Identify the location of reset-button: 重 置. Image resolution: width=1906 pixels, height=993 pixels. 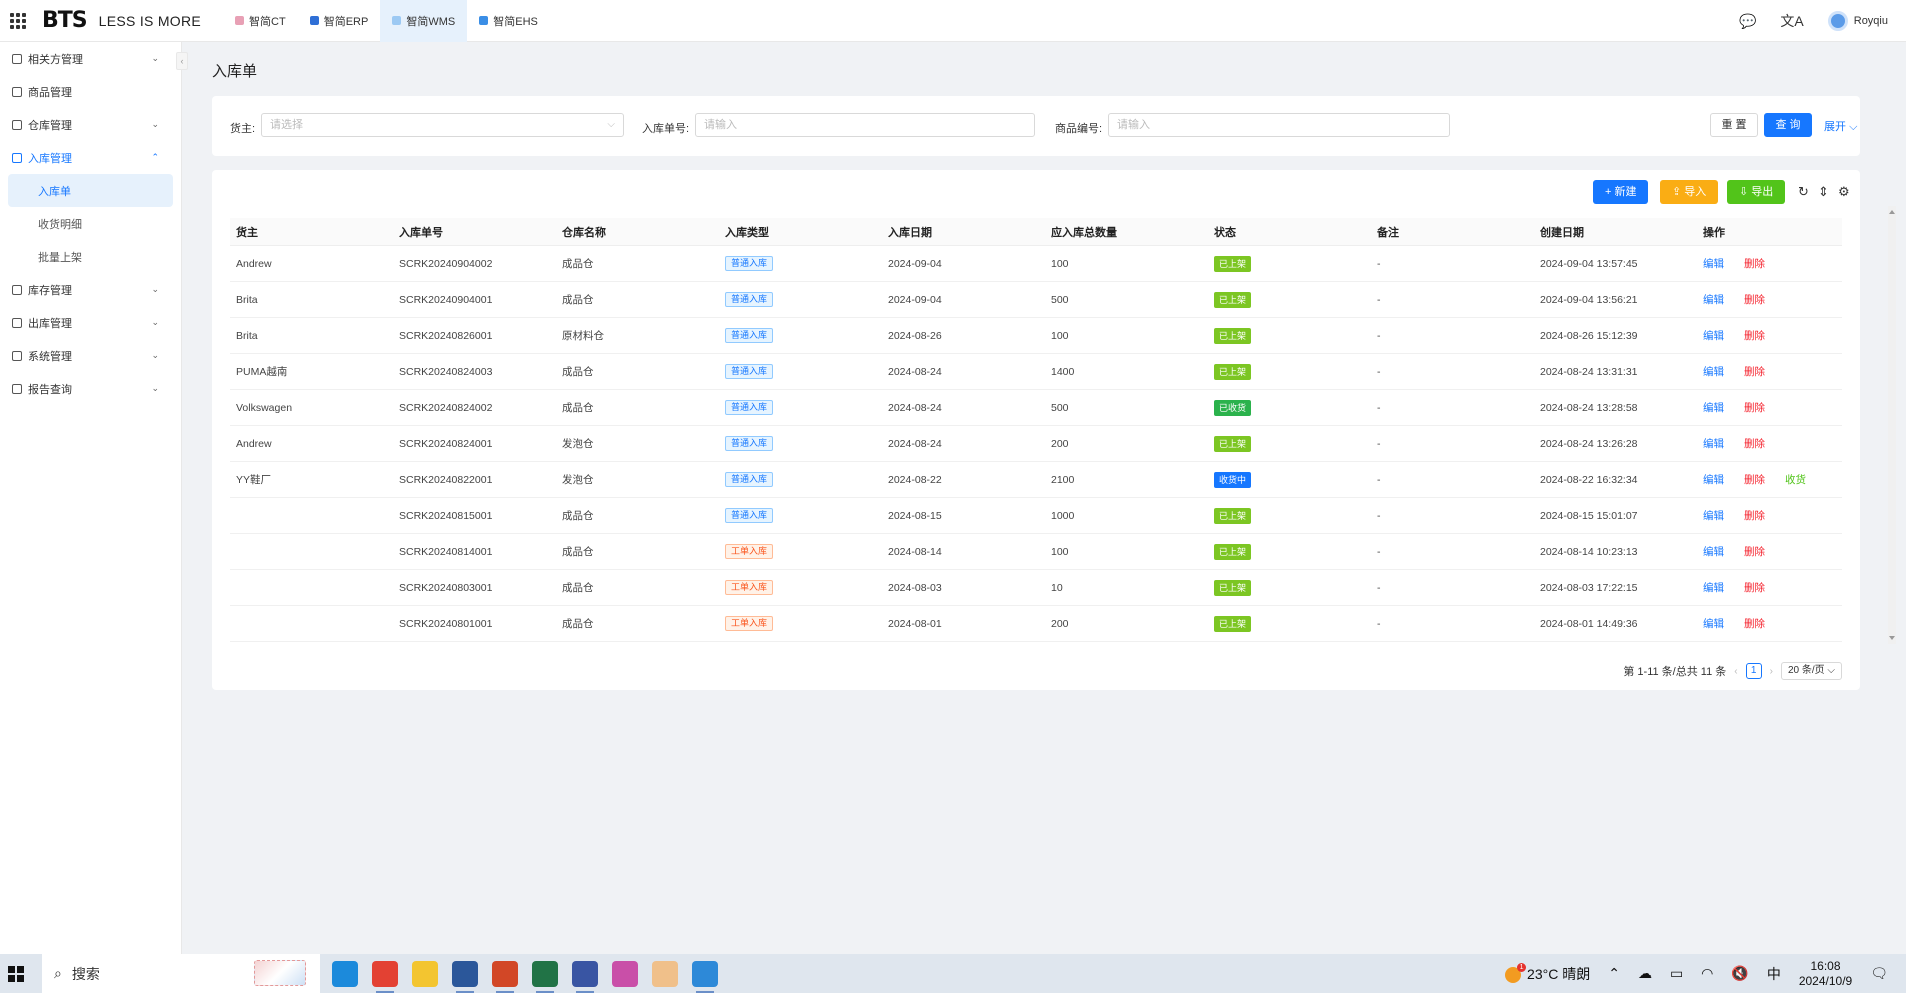
(1734, 125).